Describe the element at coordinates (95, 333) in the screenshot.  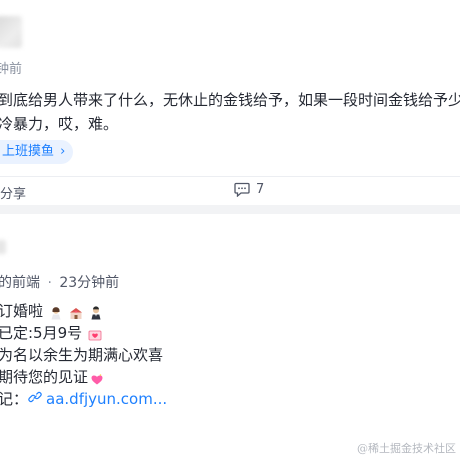
I see `love-letter-emoji-icon` at that location.